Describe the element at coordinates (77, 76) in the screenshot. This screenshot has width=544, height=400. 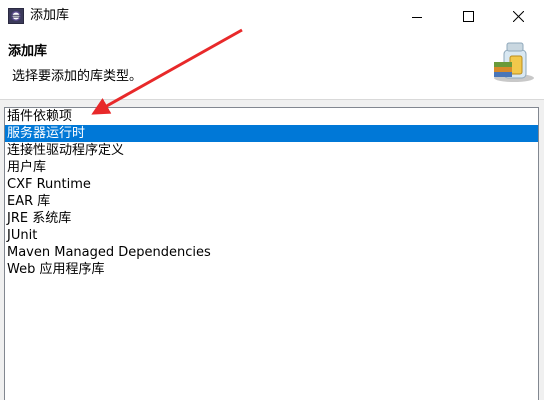
I see `page-description: 选择要添加的库类型。` at that location.